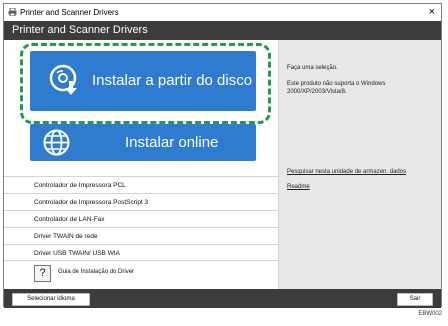 The image size is (448, 326). Describe the element at coordinates (141, 235) in the screenshot. I see `driver-item-network-twain: Driver TWAIN de rede` at that location.